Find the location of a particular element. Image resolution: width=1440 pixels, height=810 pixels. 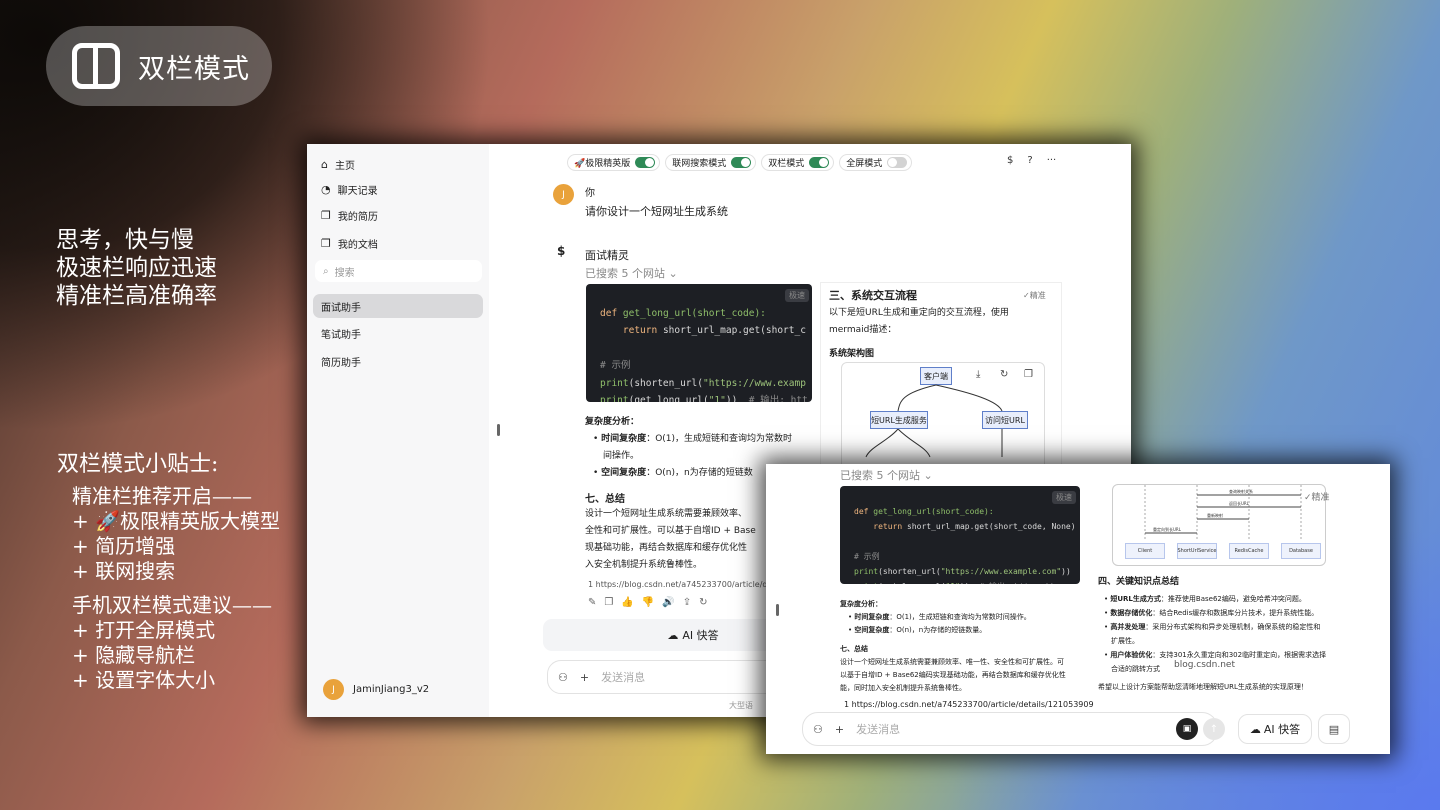

chat-icon: ◔ is located at coordinates (326, 189).